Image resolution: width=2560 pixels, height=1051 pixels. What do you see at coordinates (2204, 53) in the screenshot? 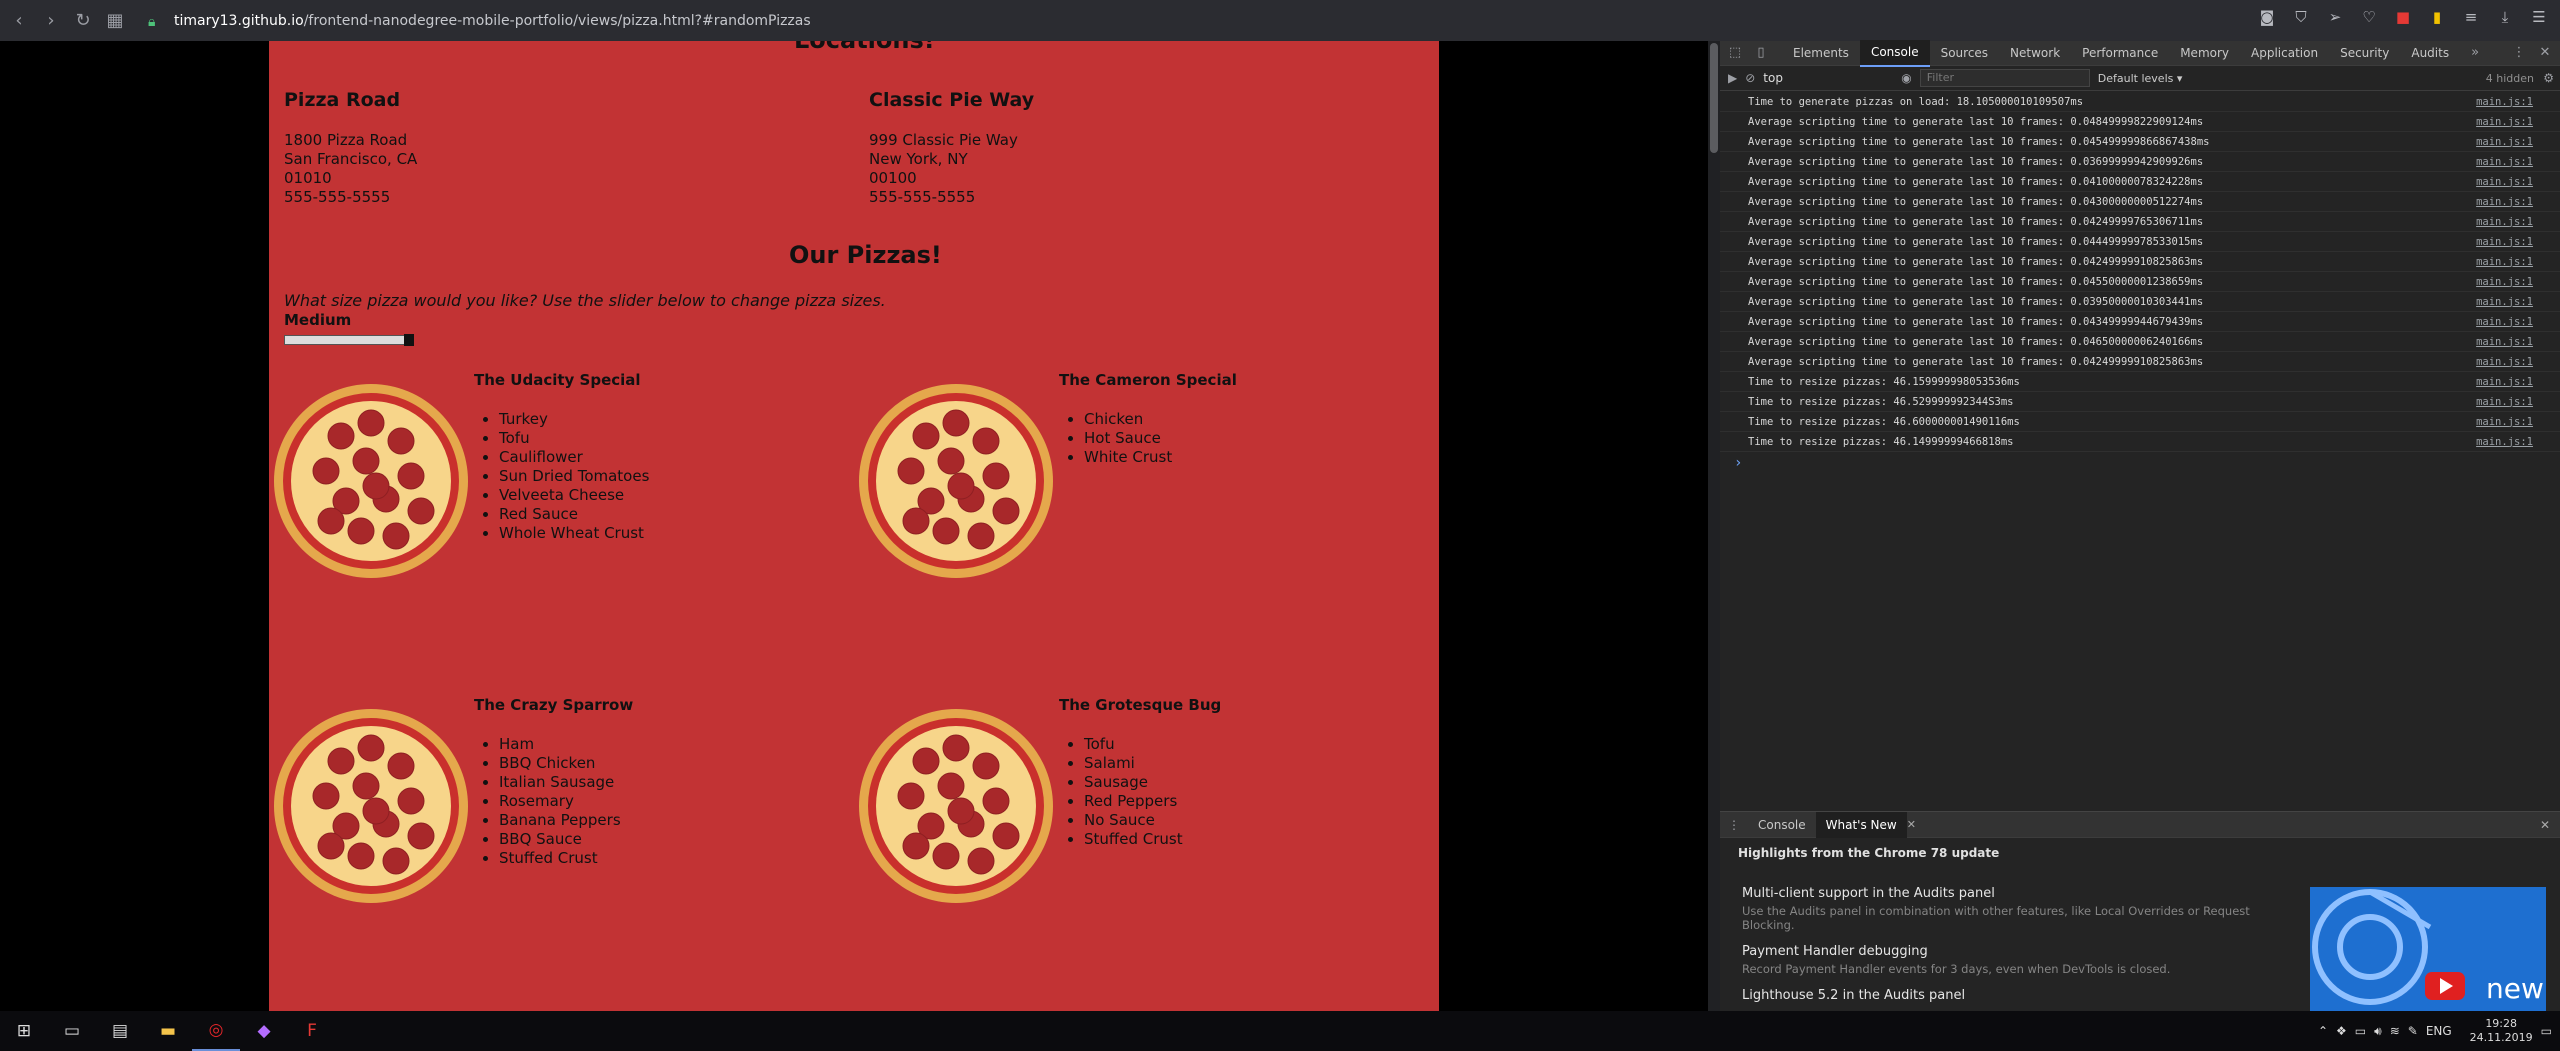
I see `tab-memory: Memory` at bounding box center [2204, 53].